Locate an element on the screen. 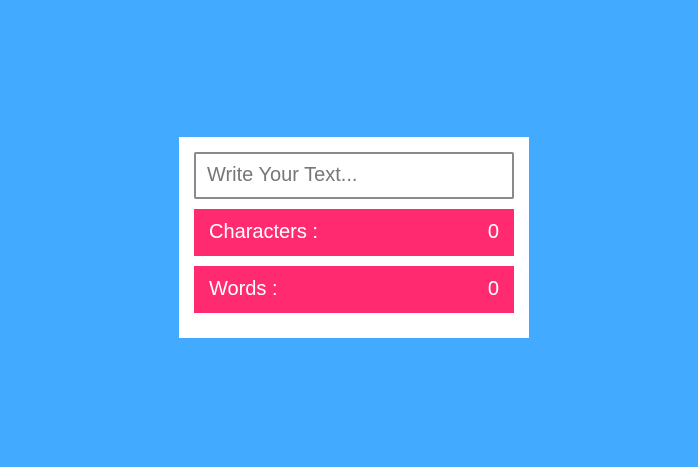 The image size is (698, 467). characters-label: Characters : is located at coordinates (263, 232).